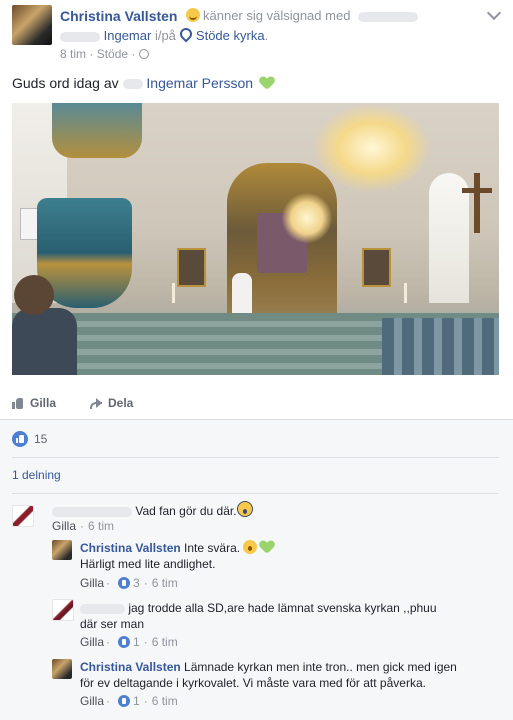 The height and width of the screenshot is (720, 513). I want to click on post-place: Stöde, so click(112, 54).